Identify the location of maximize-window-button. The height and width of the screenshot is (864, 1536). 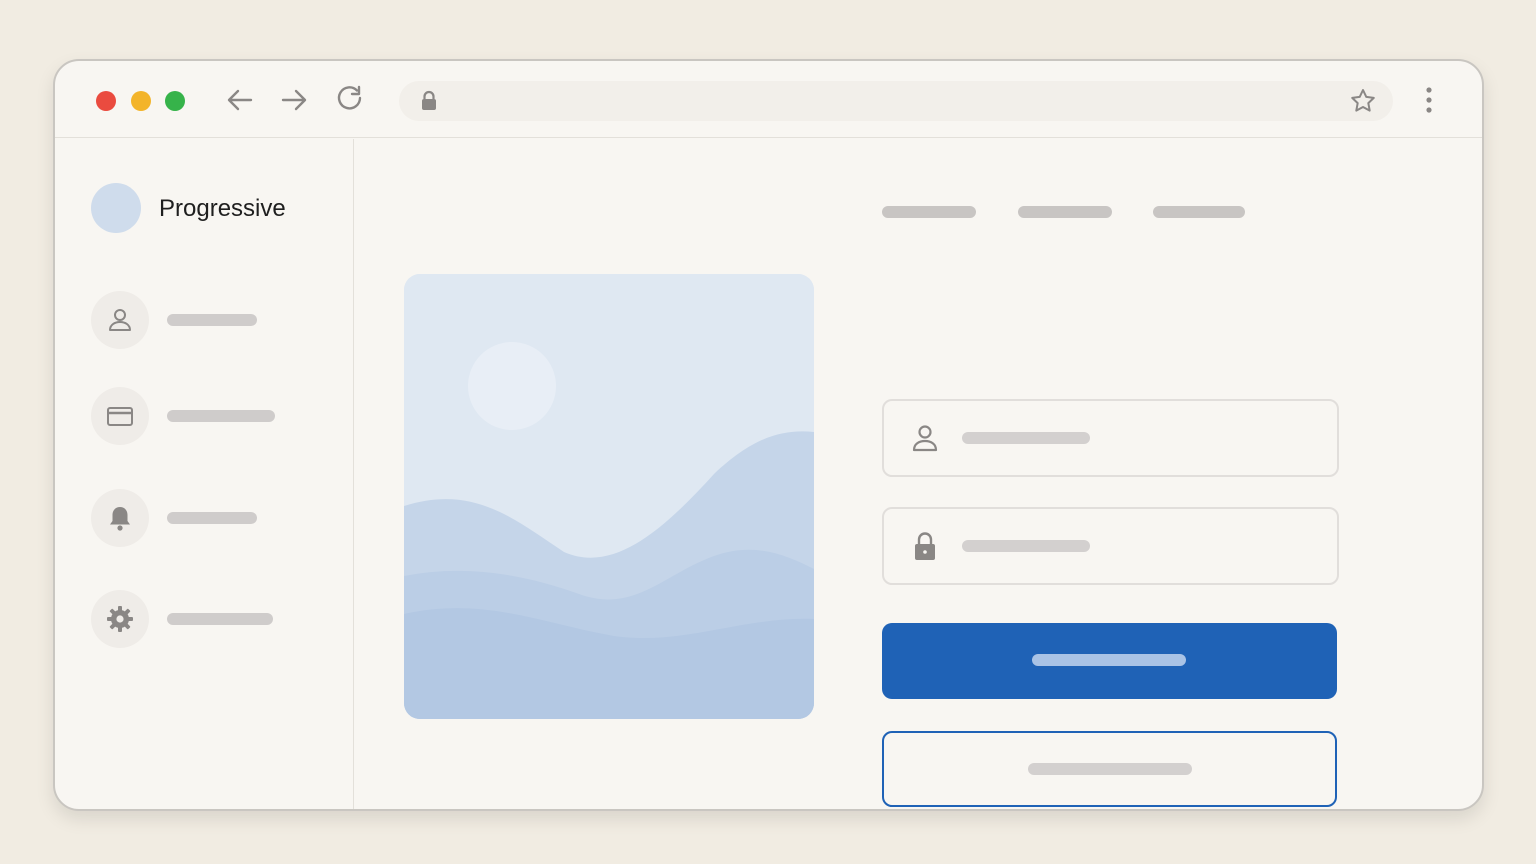
(175, 101).